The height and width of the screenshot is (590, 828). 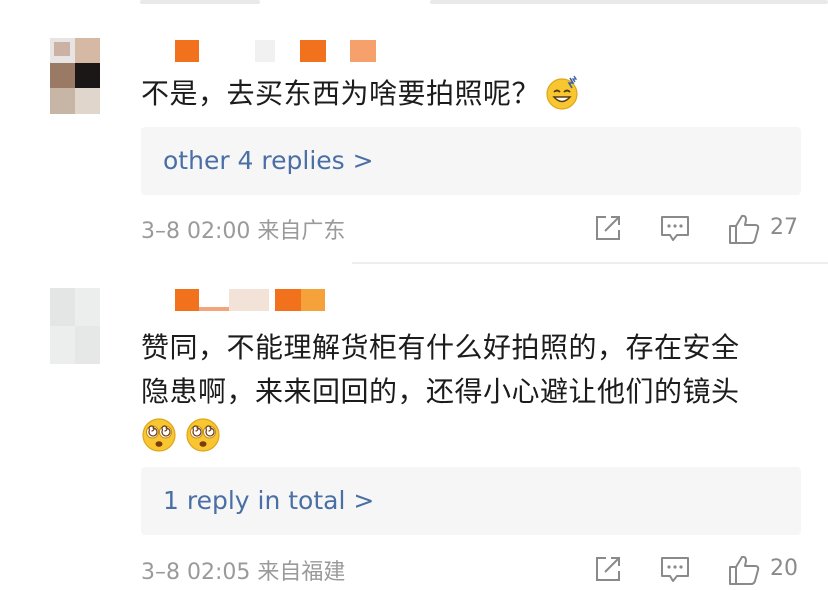 What do you see at coordinates (471, 161) in the screenshot?
I see `view-replies-link: other 4 replies >` at bounding box center [471, 161].